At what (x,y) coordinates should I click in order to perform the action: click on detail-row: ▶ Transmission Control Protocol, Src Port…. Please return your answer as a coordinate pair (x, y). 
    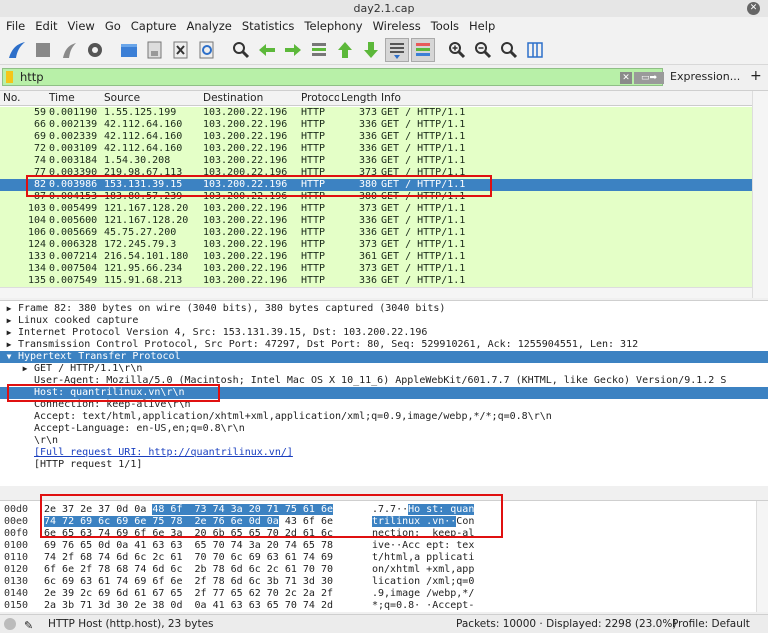
    Looking at the image, I should click on (384, 345).